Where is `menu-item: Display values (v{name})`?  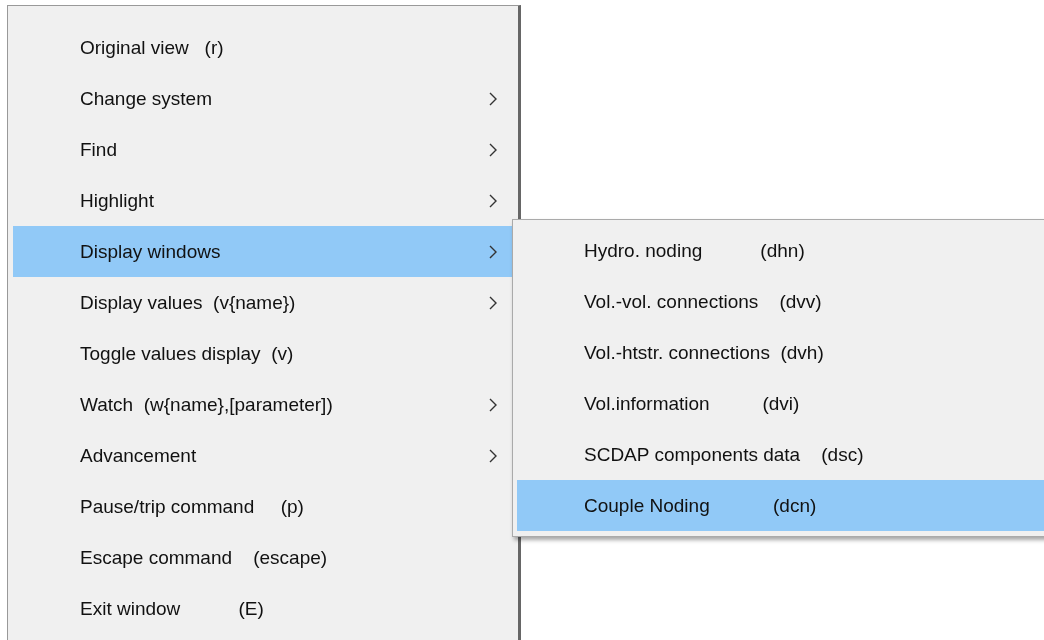 menu-item: Display values (v{name}) is located at coordinates (262, 302).